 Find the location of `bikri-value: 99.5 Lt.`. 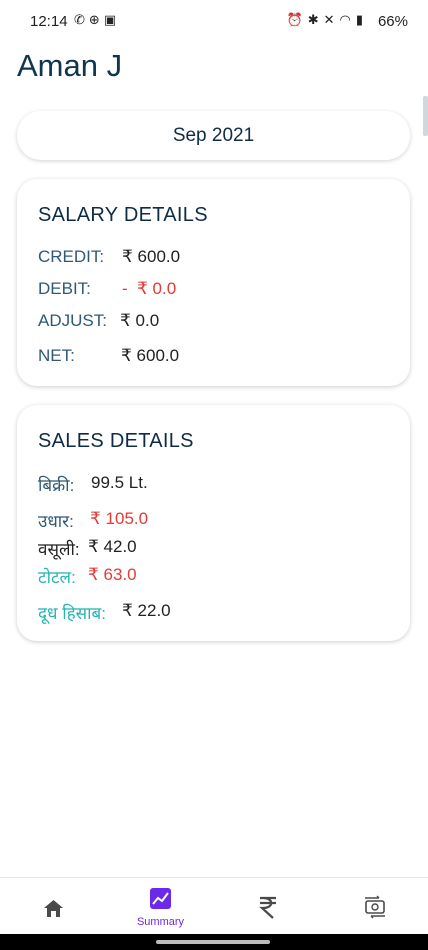

bikri-value: 99.5 Lt. is located at coordinates (119, 482).